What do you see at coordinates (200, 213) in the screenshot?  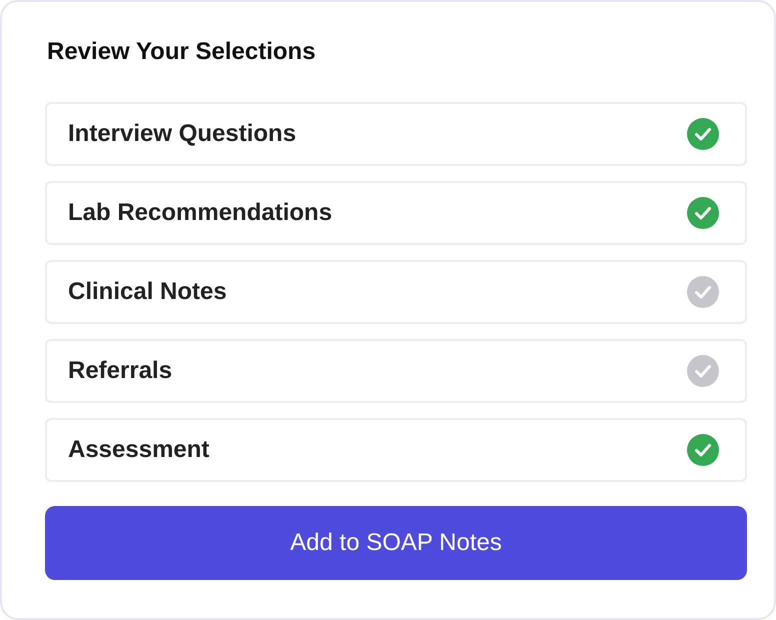 I see `selection-label: Lab Recommendations` at bounding box center [200, 213].